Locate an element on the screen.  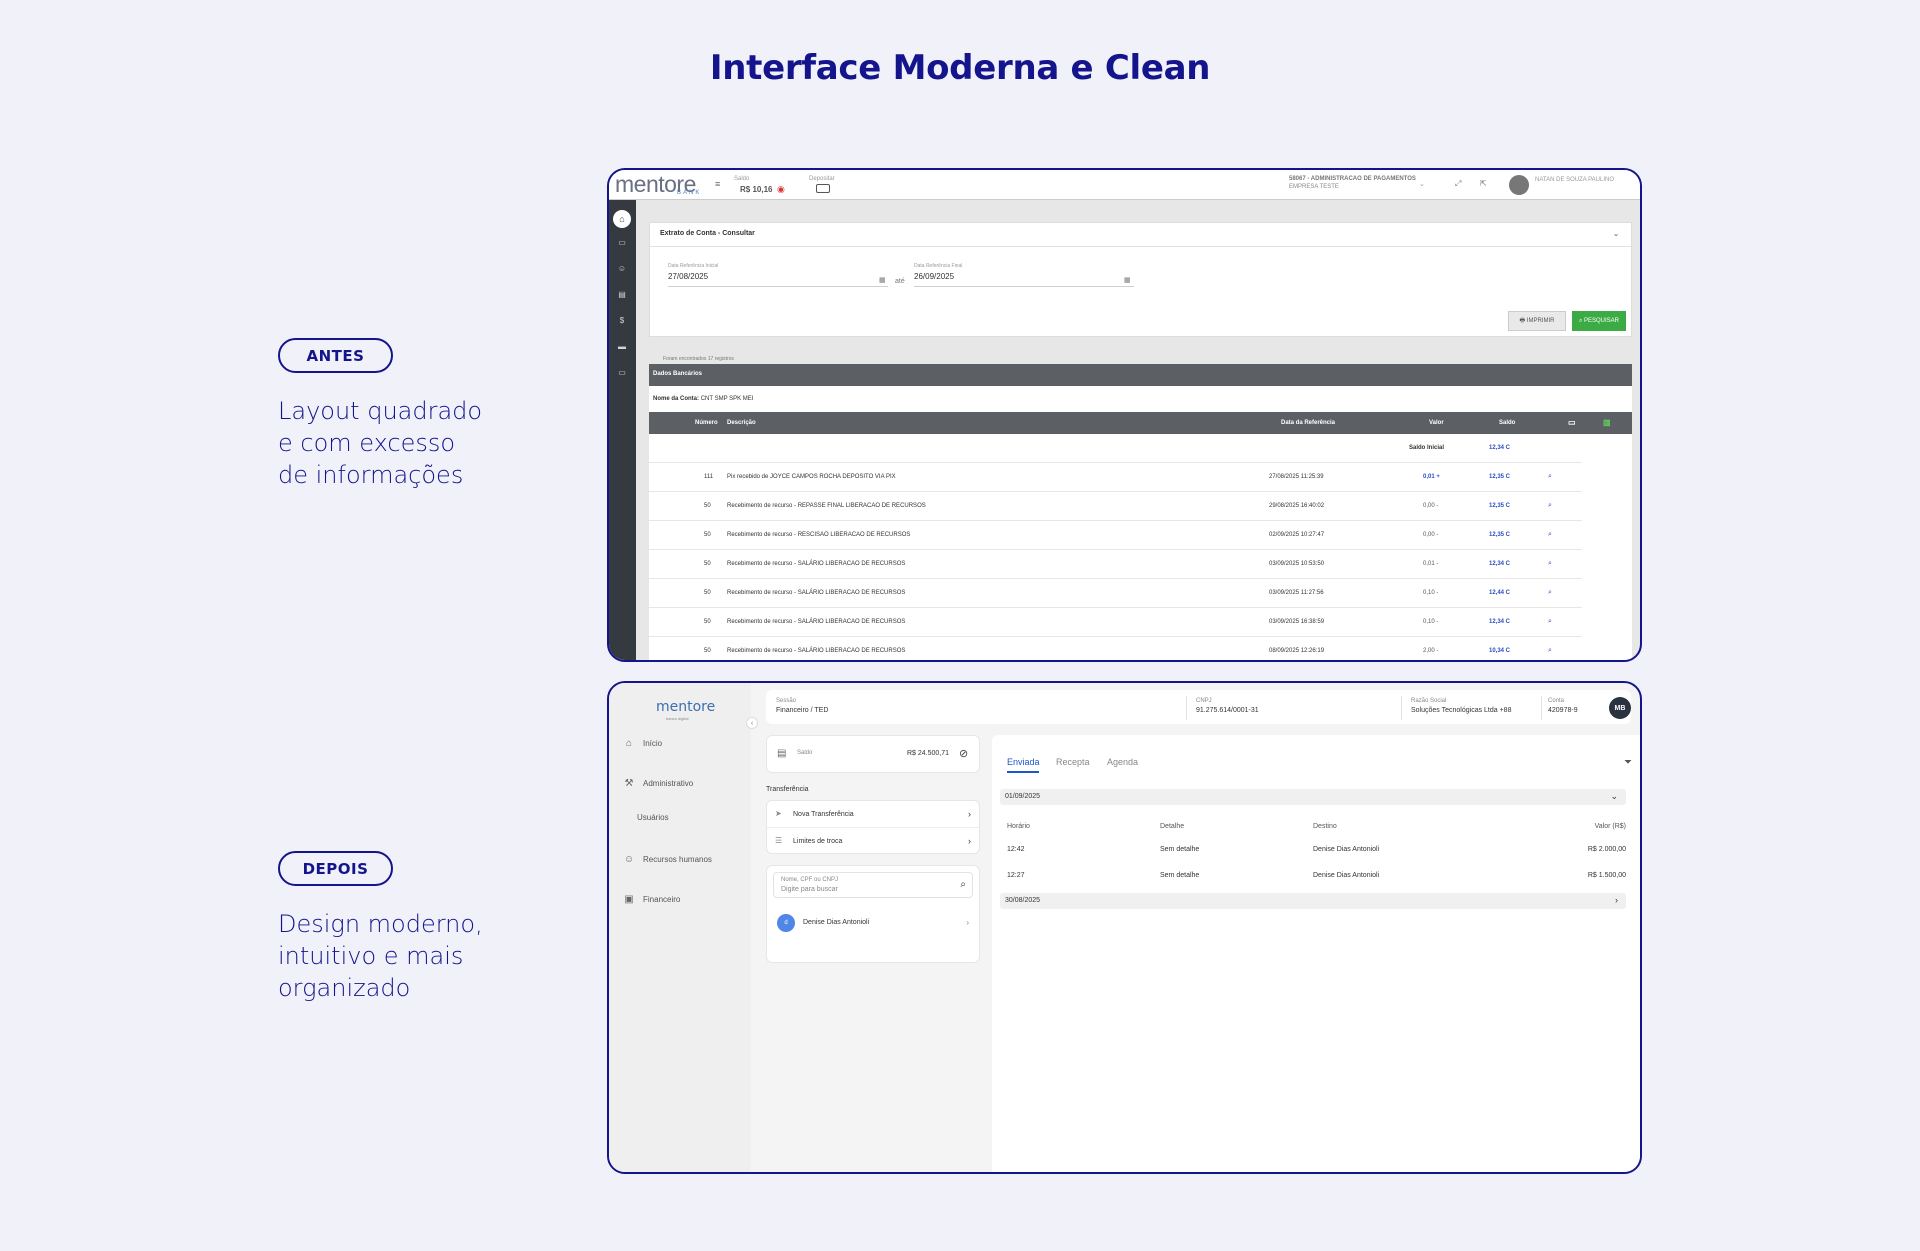
collapse-sidebar-icon: ‹ is located at coordinates (752, 723).